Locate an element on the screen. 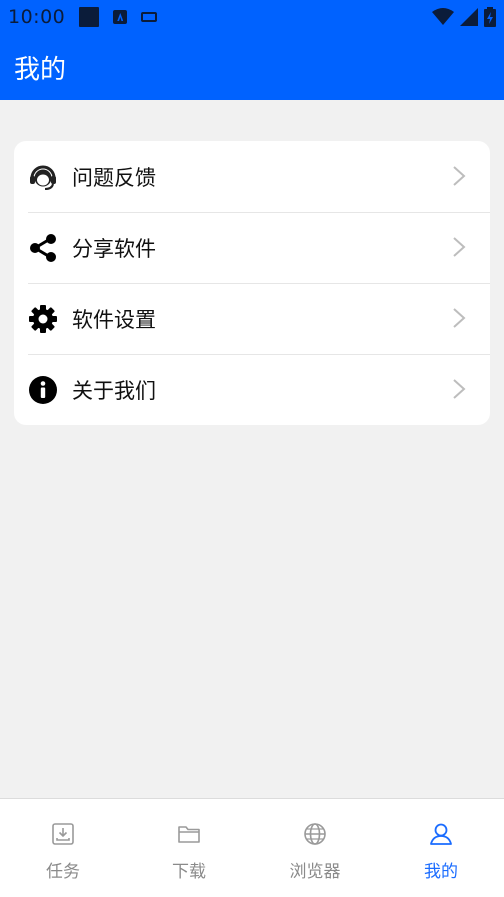  nav-tab-label: 下载 is located at coordinates (189, 872).